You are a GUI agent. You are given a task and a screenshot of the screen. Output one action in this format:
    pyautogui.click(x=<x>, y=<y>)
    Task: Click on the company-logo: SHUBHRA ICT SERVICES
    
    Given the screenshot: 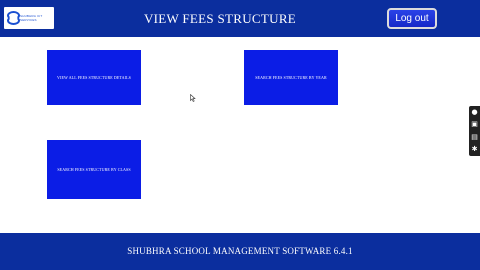 What is the action you would take?
    pyautogui.click(x=29, y=18)
    